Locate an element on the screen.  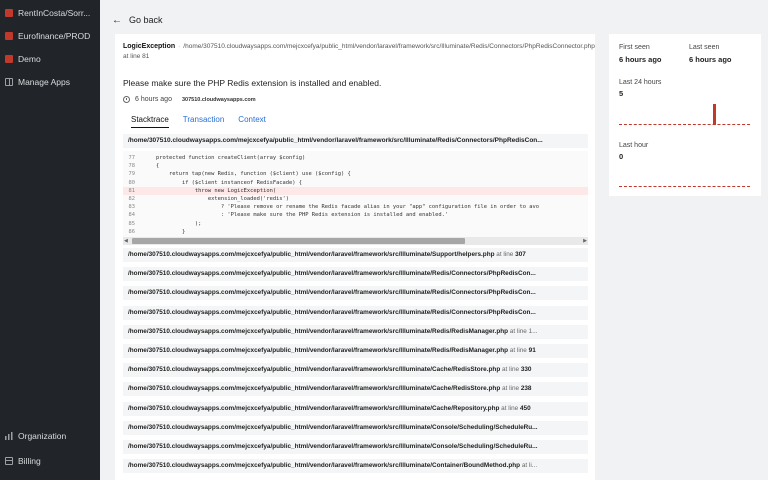
exception-meta: 6 hours ago 307510.cloudwaysapps.com is located at coordinates (189, 99).